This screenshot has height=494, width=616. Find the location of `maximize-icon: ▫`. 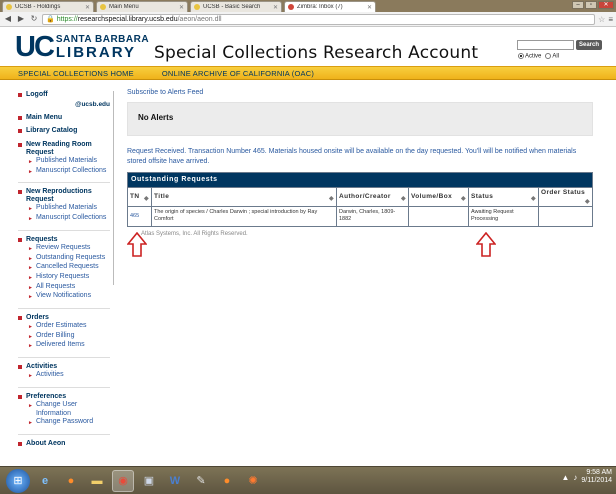

maximize-icon: ▫ is located at coordinates (591, 5).